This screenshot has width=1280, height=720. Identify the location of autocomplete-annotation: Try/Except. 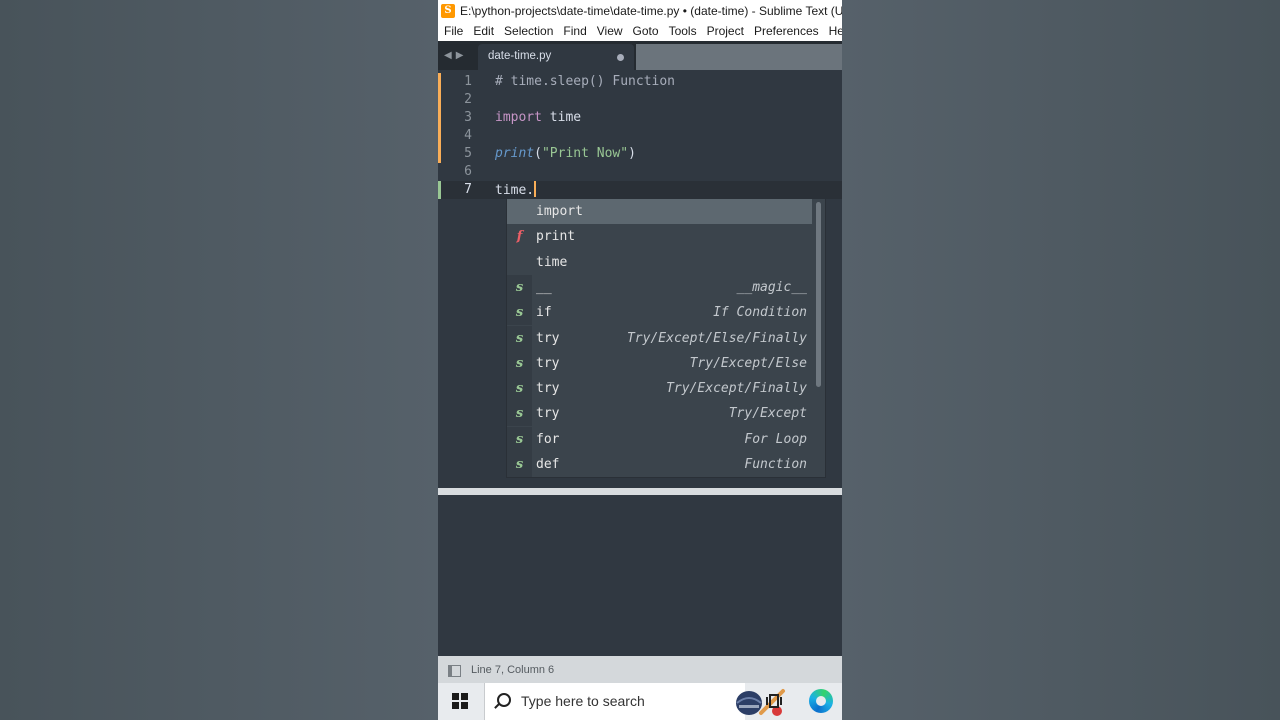
(767, 414).